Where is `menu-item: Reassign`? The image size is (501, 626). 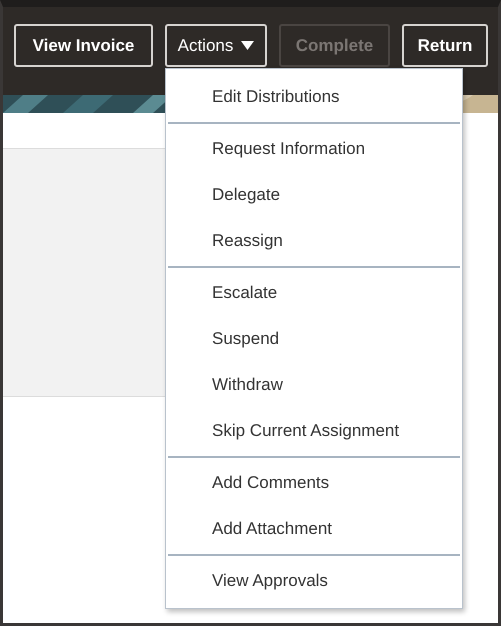
menu-item: Reassign is located at coordinates (247, 241).